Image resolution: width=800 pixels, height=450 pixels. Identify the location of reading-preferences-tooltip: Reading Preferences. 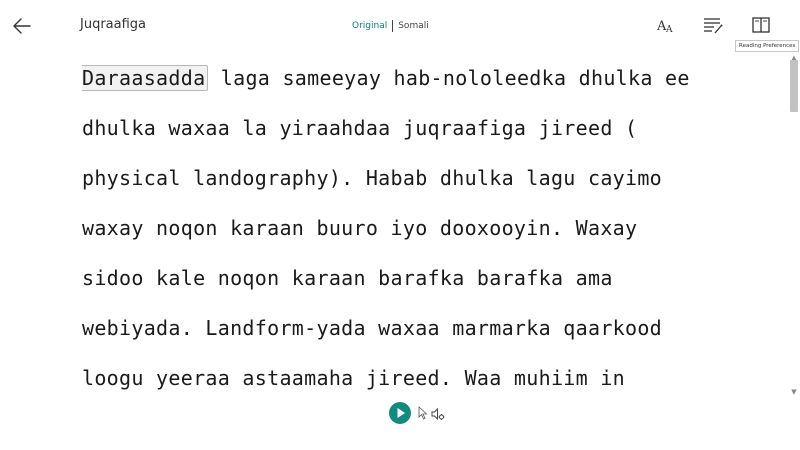
(767, 46).